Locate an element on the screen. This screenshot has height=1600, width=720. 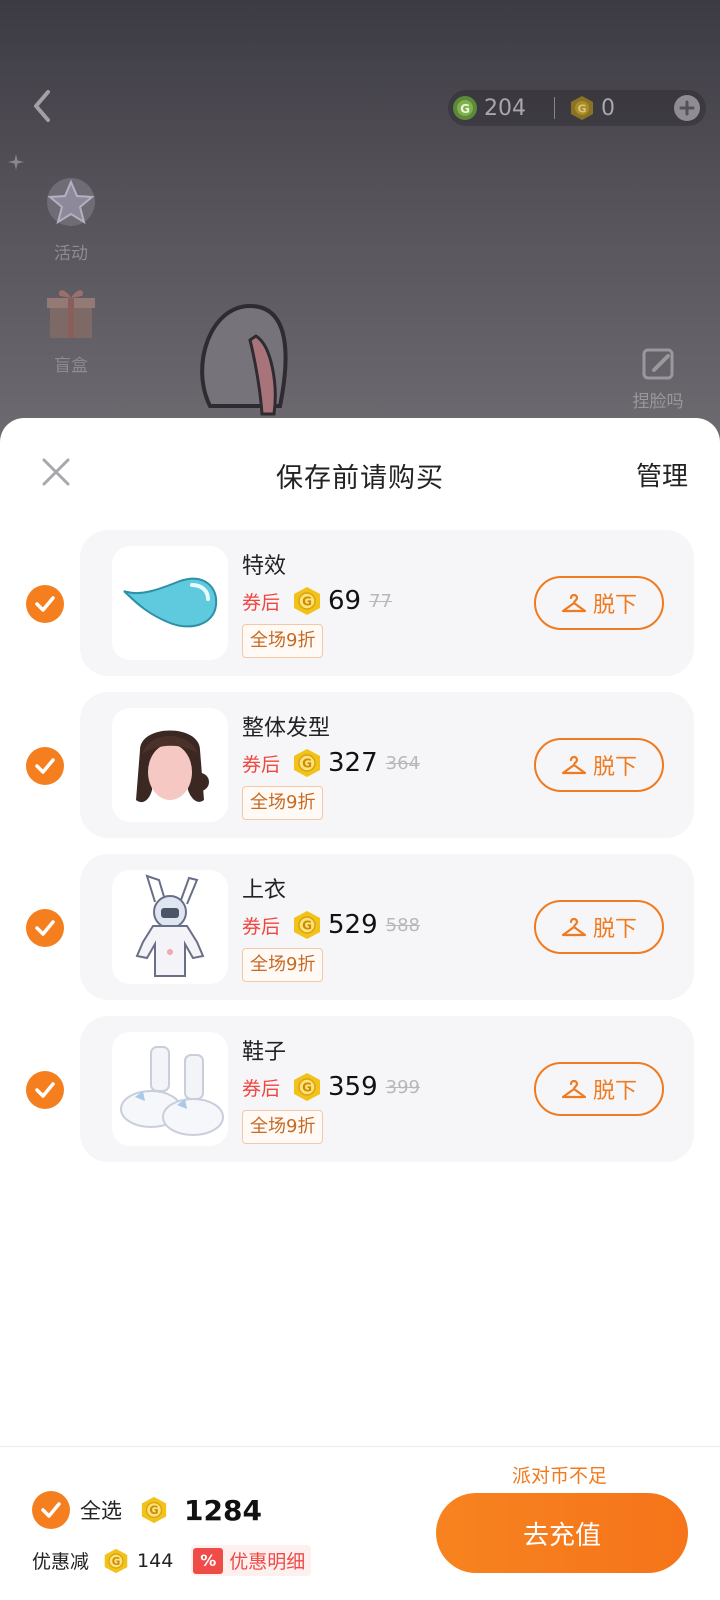
green-coin-balance: G 204 is located at coordinates (489, 108).